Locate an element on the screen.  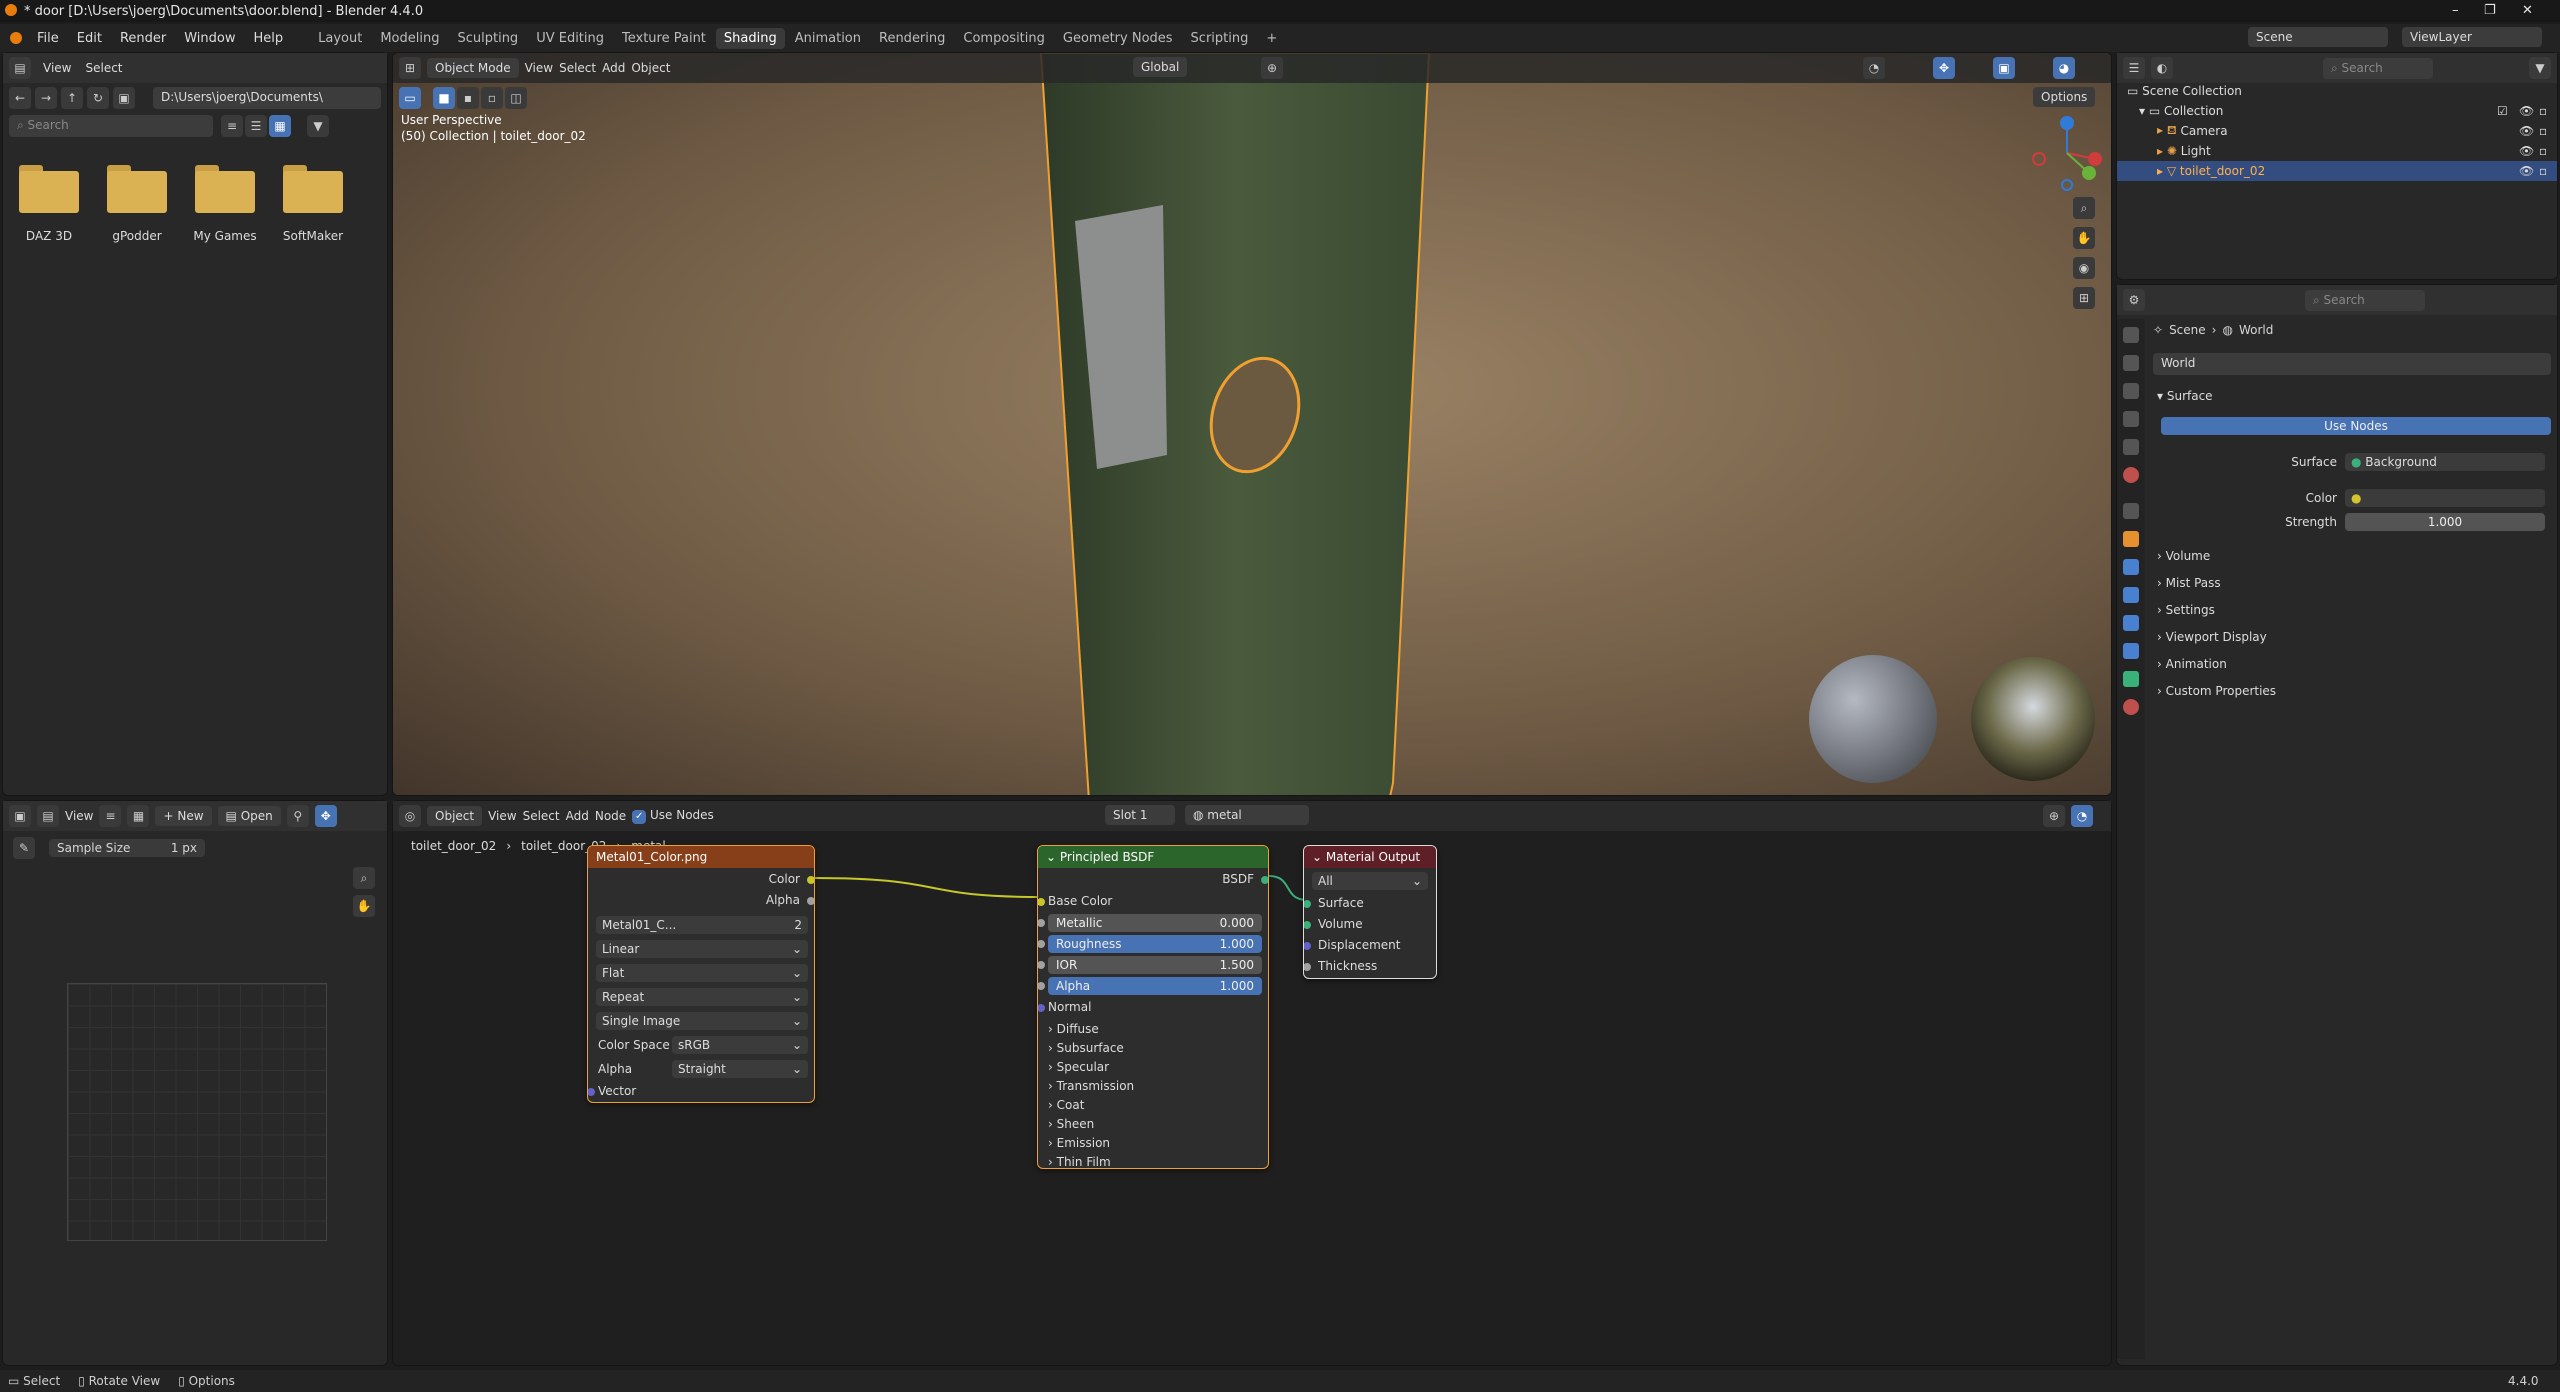
menu-edit: Edit is located at coordinates (89, 38).